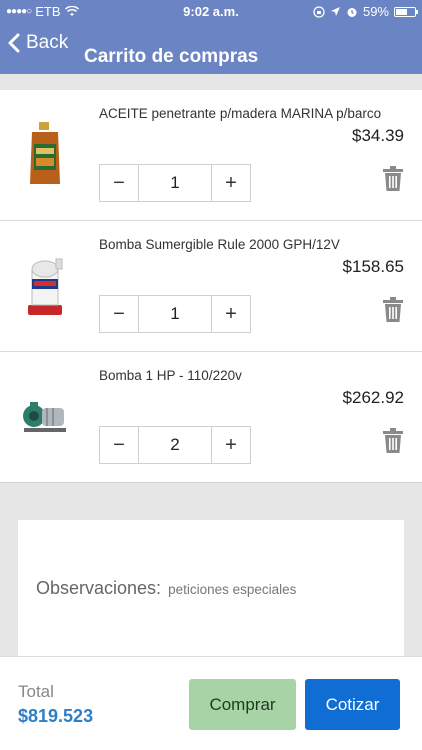  Describe the element at coordinates (56, 716) in the screenshot. I see `total-value: $819.523` at that location.